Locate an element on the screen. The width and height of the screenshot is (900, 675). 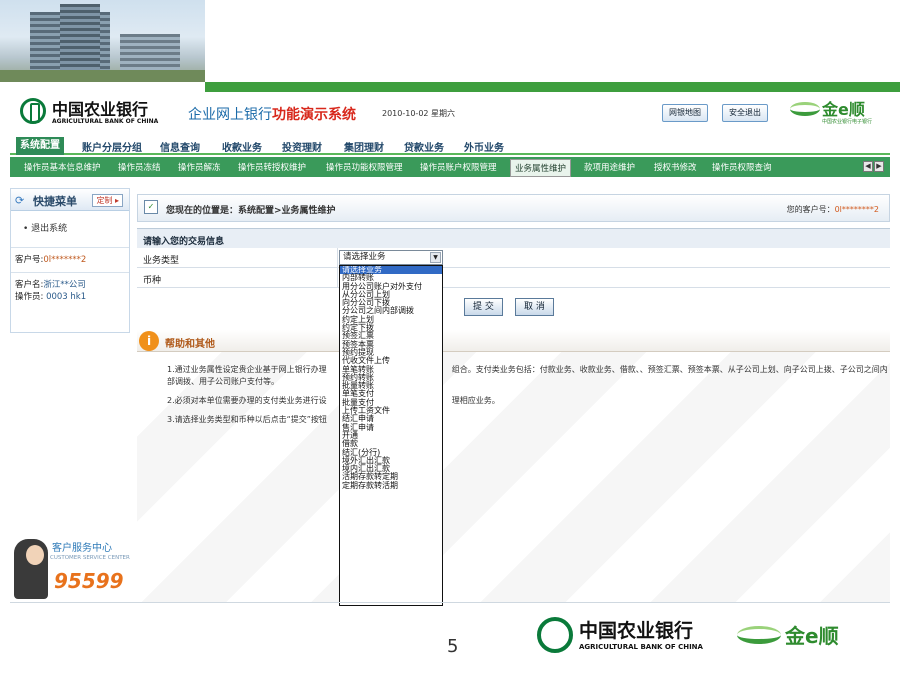
content-divider is located at coordinates (450, 602).